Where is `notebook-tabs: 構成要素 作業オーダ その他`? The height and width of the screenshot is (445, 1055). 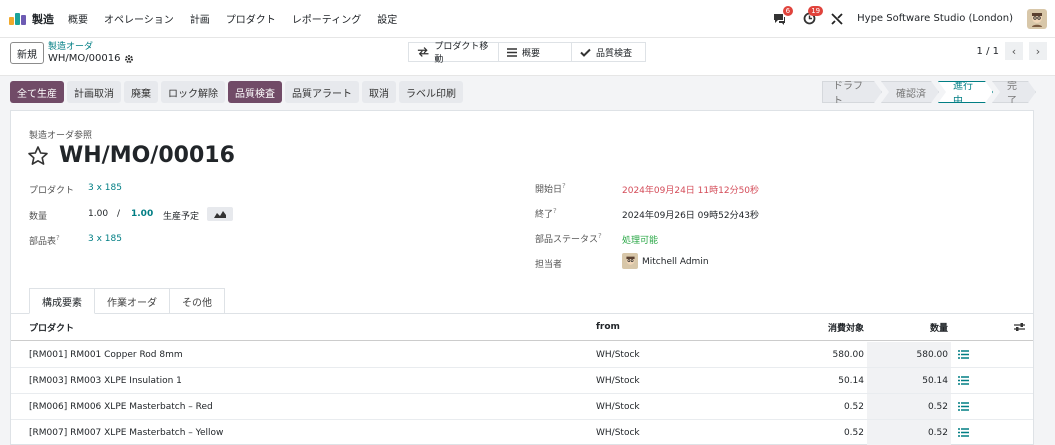
notebook-tabs: 構成要素 作業オーダ その他 is located at coordinates (127, 301).